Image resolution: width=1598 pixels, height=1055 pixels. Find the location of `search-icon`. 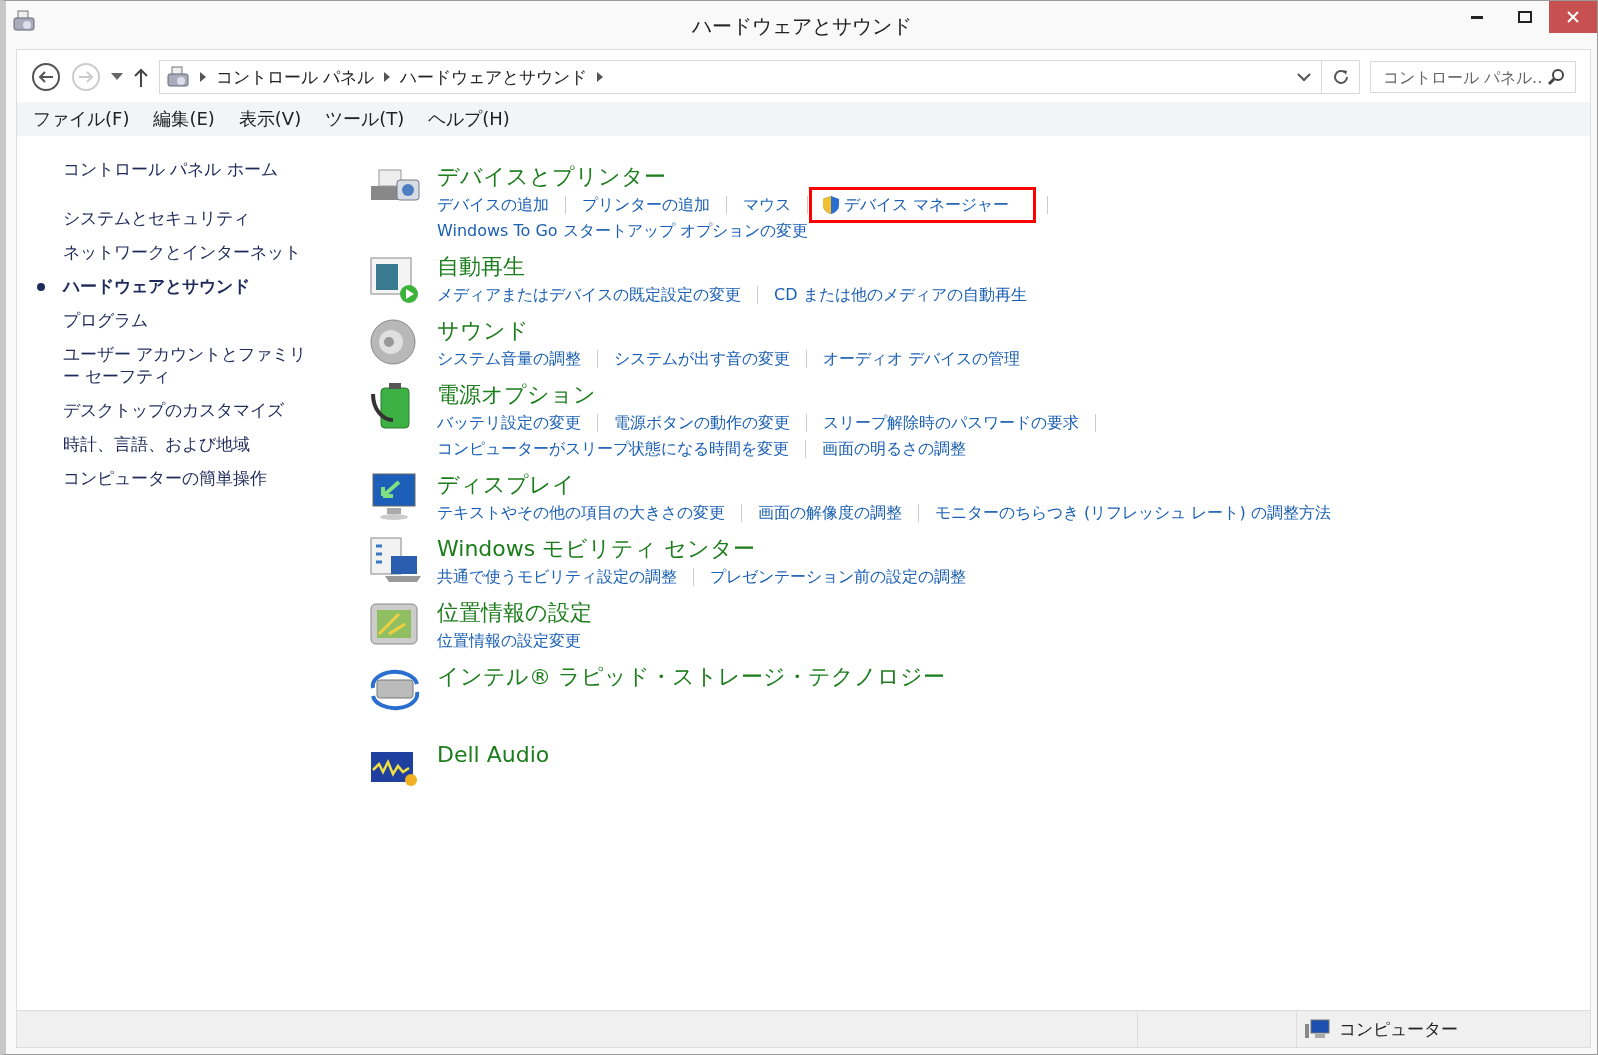

search-icon is located at coordinates (1556, 77).